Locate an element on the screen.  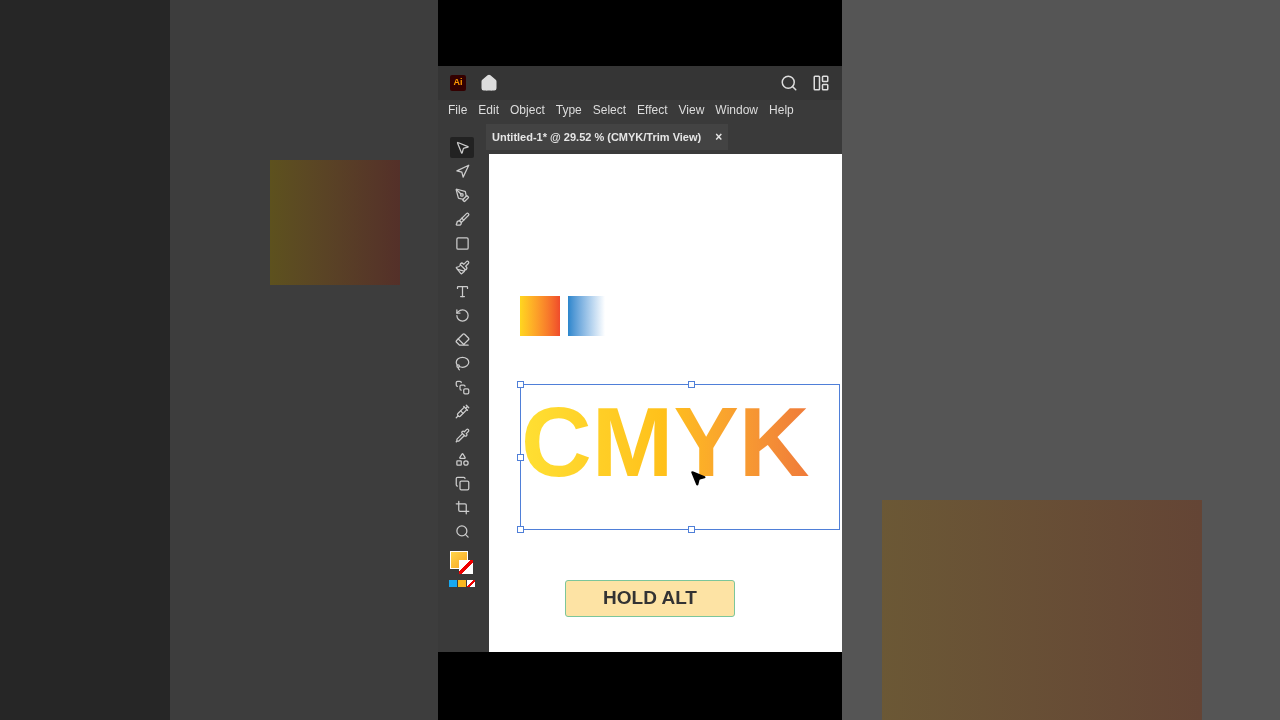
tab-title: Untitled-1* @ 29.52 % (CMYK/Trim View) is located at coordinates (597, 137).